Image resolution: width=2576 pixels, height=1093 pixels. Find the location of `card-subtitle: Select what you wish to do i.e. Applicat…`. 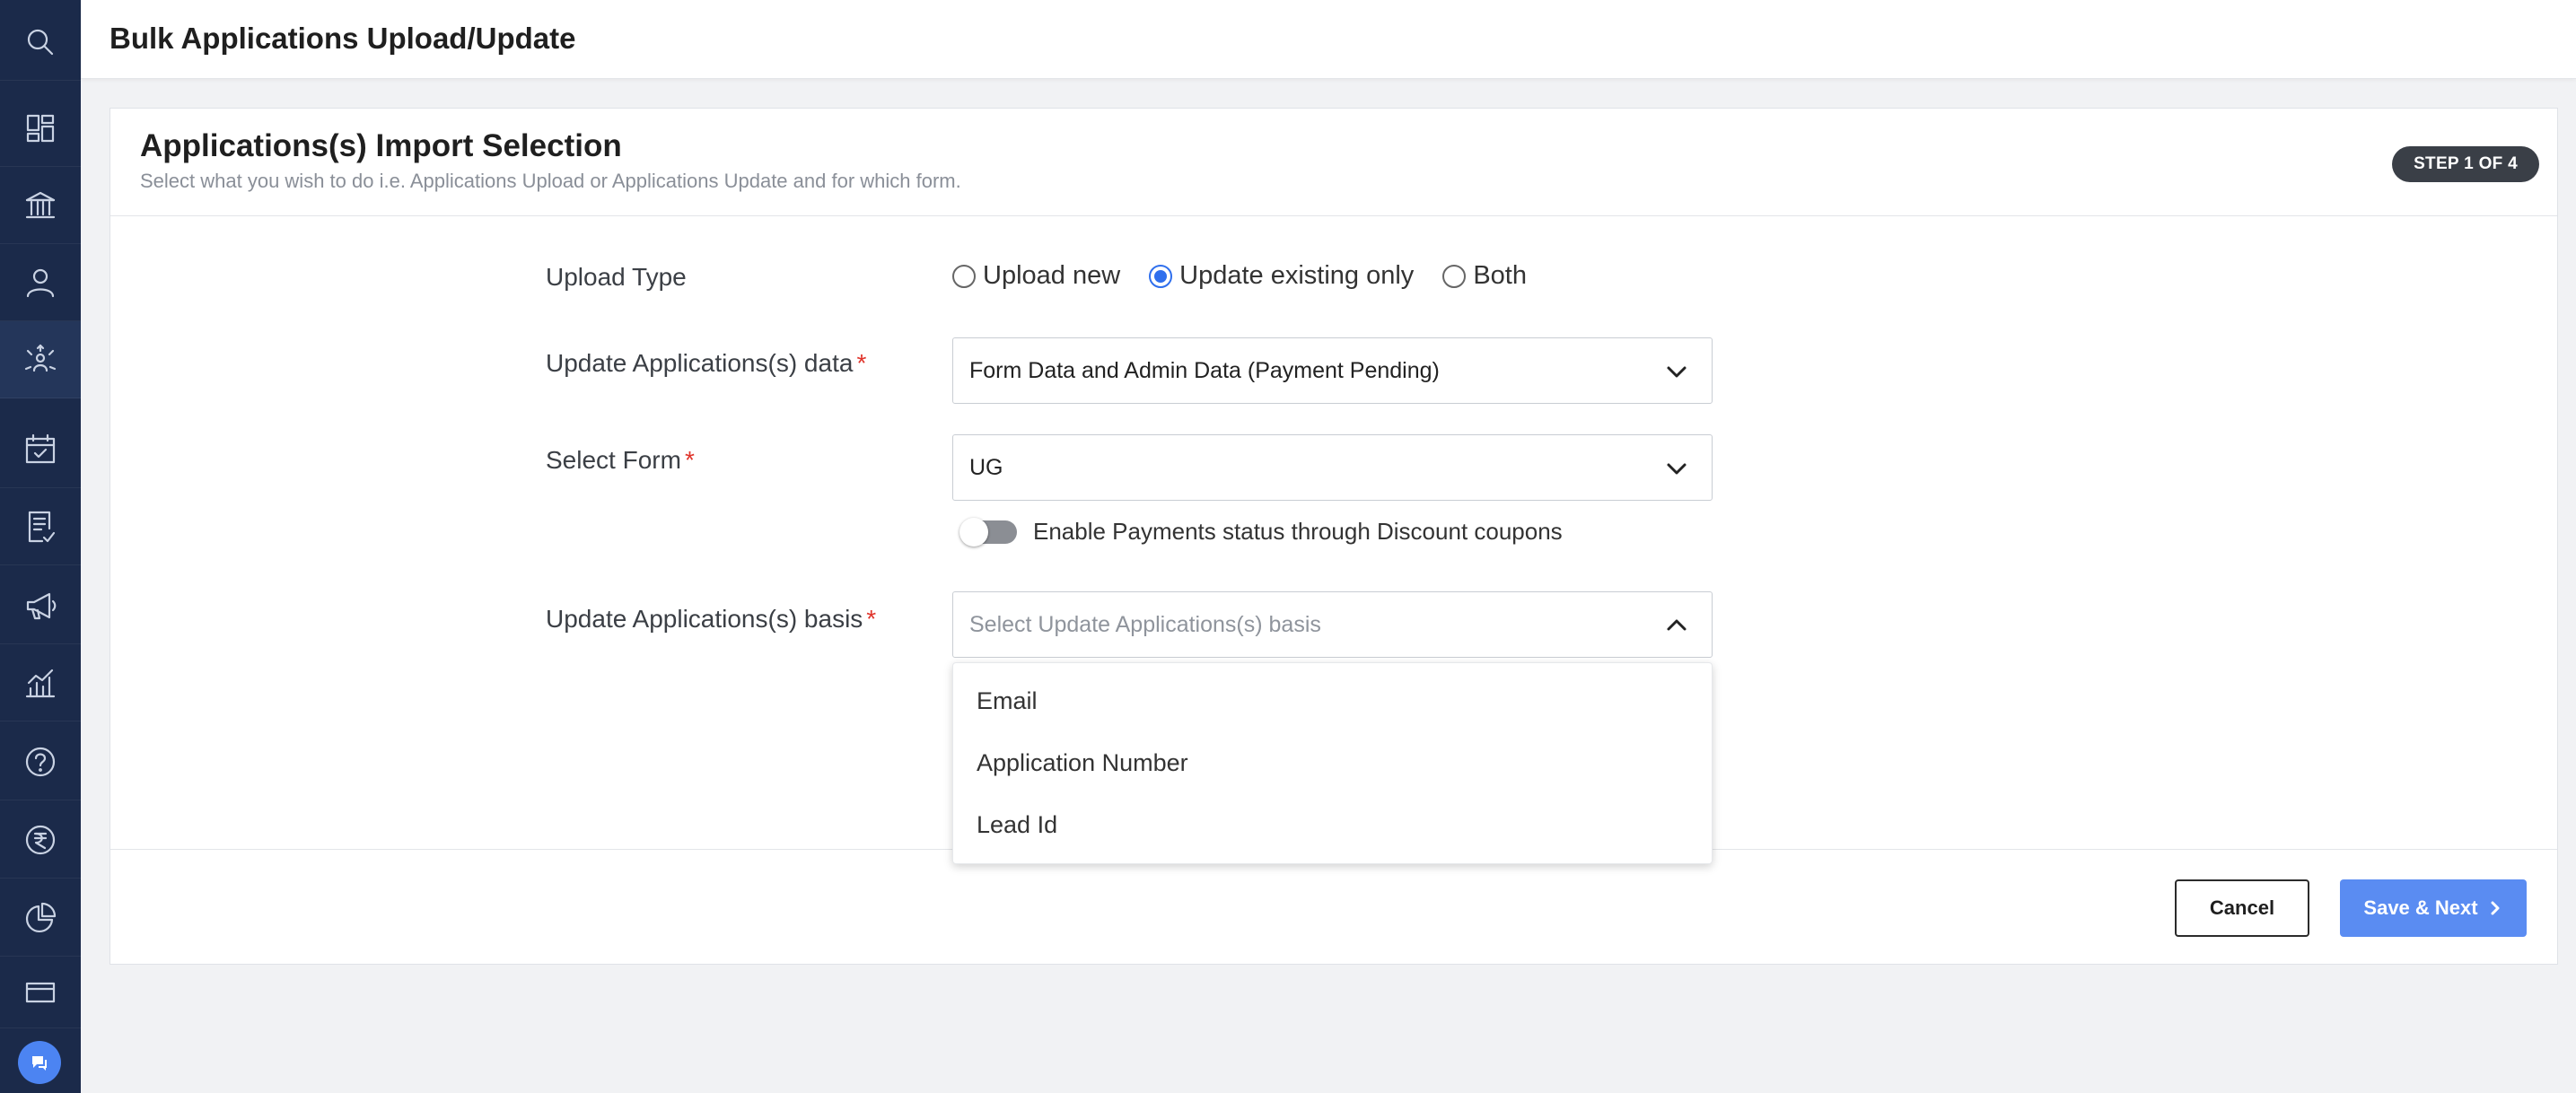

card-subtitle: Select what you wish to do i.e. Applicat… is located at coordinates (550, 181).